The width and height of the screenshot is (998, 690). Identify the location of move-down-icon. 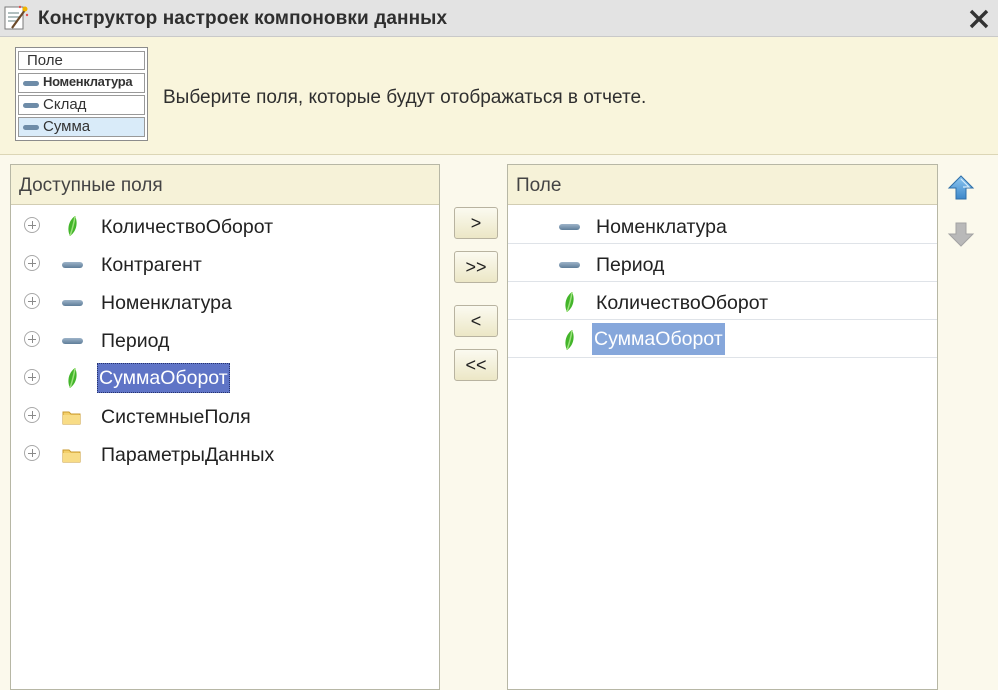
(961, 234).